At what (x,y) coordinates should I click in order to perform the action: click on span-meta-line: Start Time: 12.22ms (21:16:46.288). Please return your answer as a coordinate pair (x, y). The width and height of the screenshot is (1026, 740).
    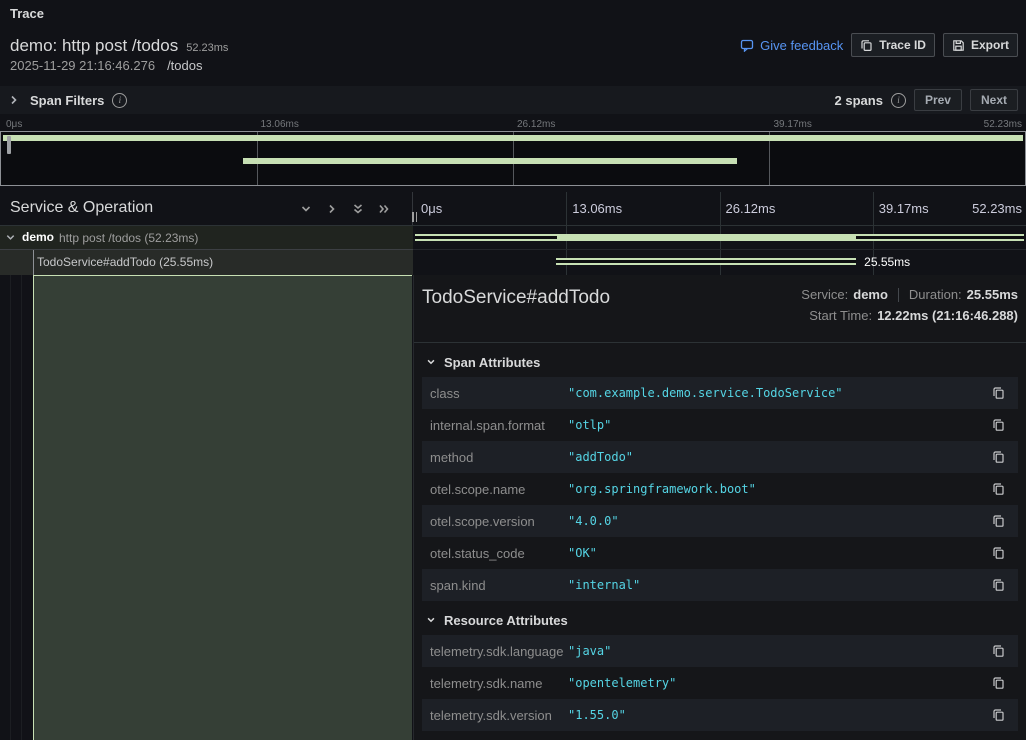
    Looking at the image, I should click on (909, 315).